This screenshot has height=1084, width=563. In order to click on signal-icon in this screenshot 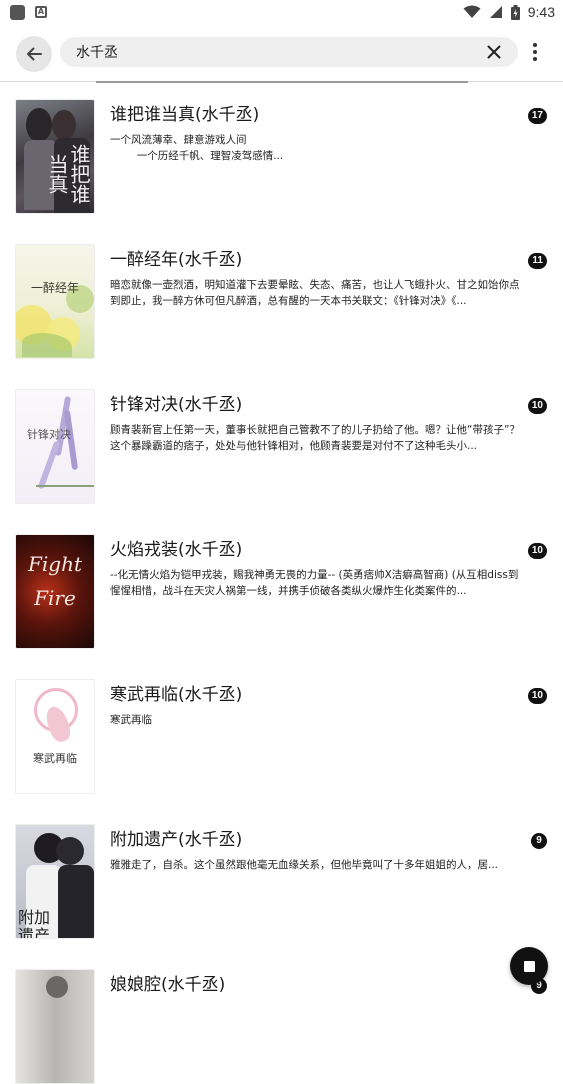, I will do `click(495, 12)`.